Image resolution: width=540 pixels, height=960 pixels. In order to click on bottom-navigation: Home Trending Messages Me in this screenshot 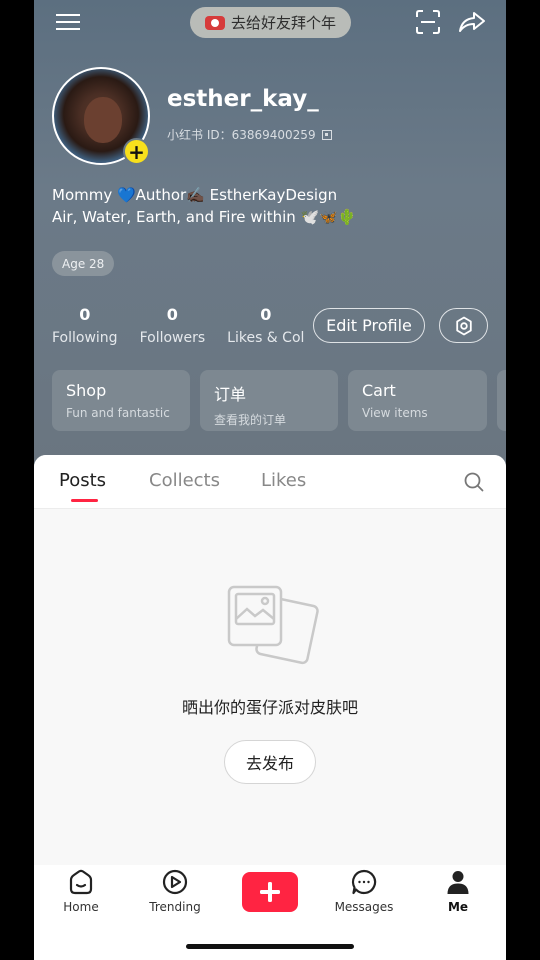, I will do `click(270, 912)`.